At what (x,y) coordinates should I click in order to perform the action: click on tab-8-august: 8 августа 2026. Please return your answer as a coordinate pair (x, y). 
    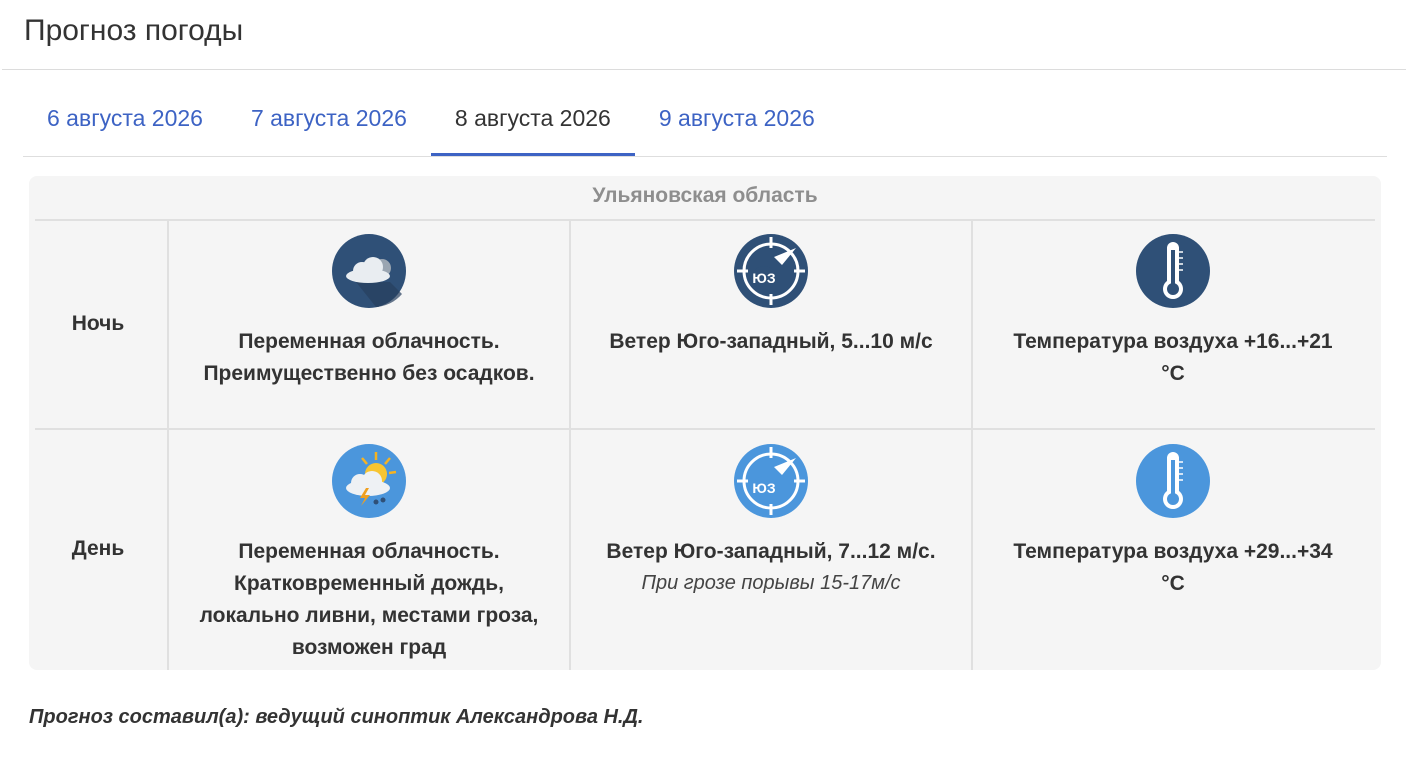
    Looking at the image, I should click on (532, 124).